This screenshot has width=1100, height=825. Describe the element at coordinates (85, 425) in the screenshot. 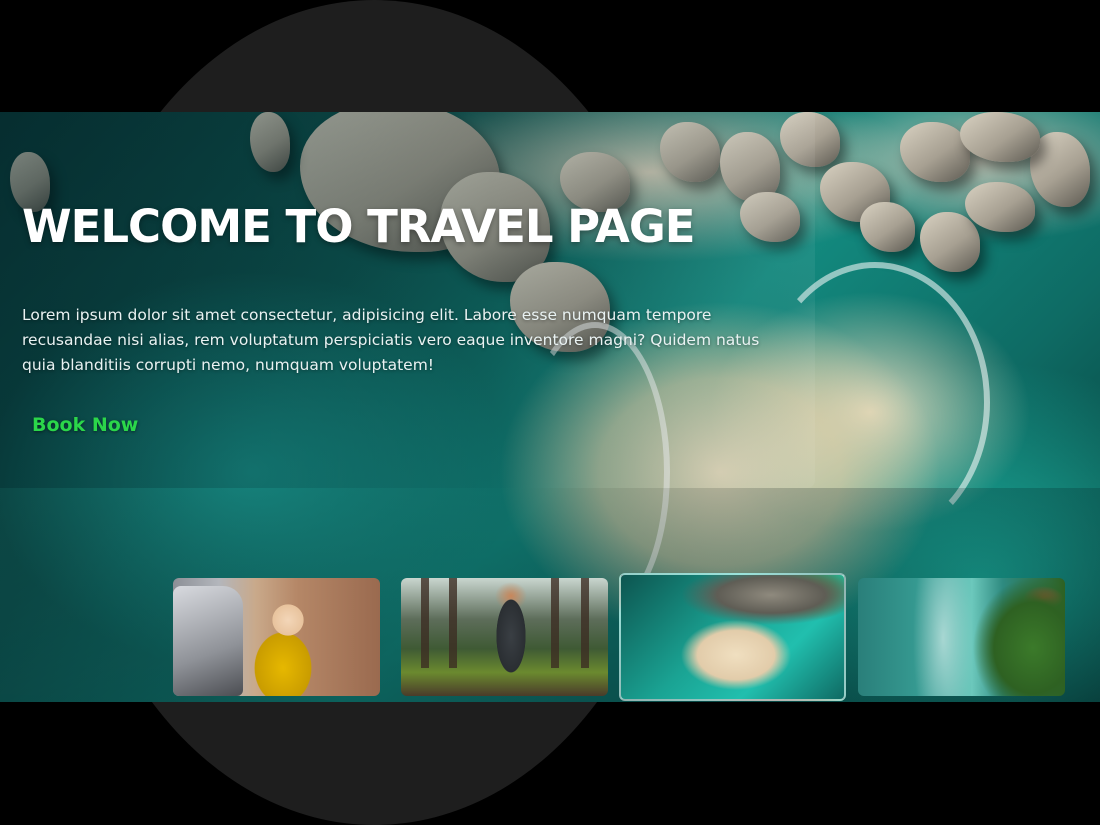

I see `book-now-button: Book Now` at that location.